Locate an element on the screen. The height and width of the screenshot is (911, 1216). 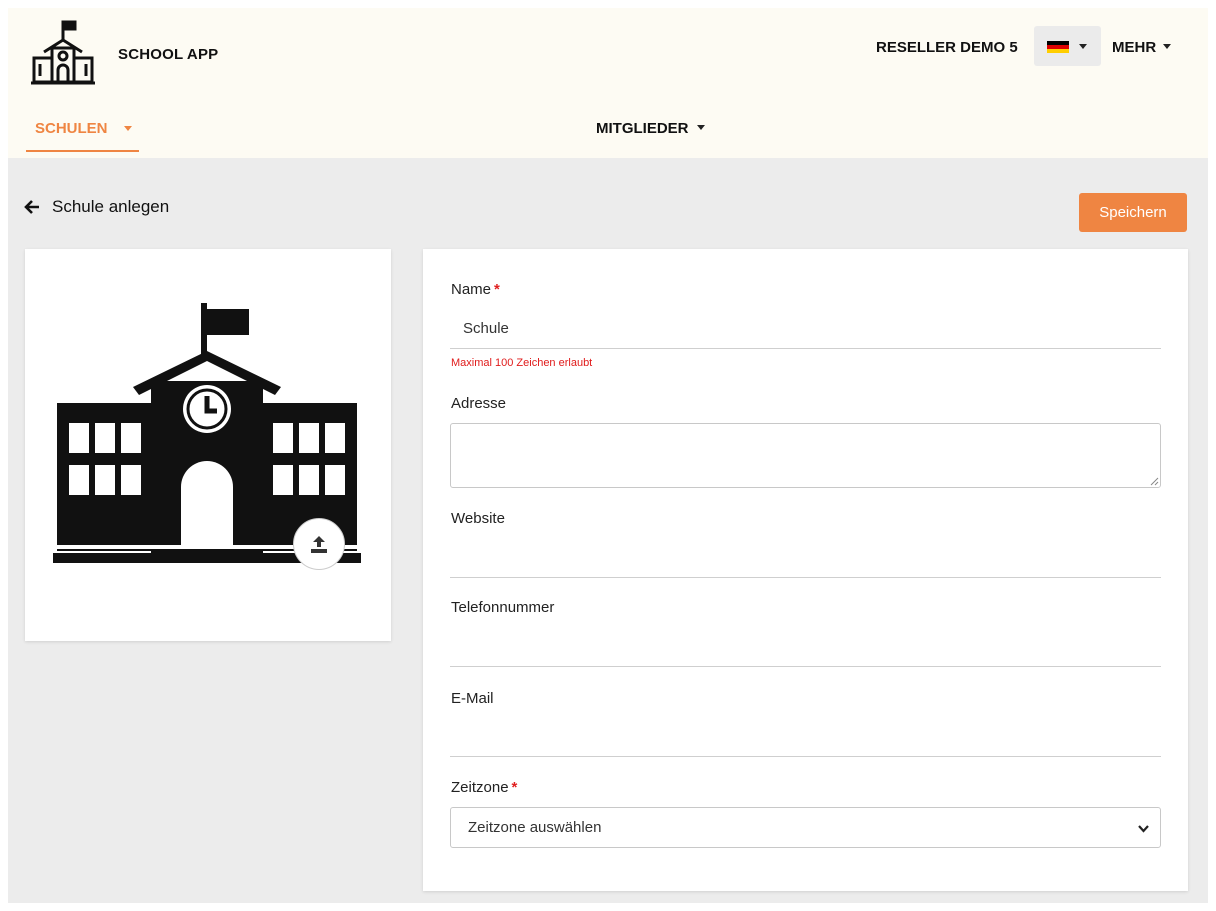
nav-members: MITGLIEDER is located at coordinates (650, 128).